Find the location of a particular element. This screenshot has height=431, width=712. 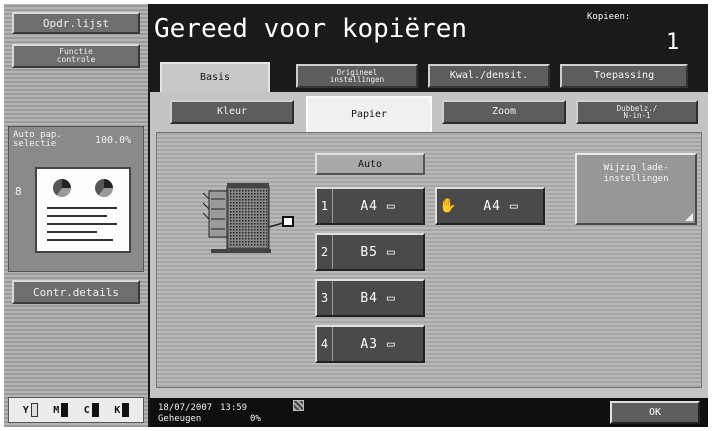

subtab-papier: Papier is located at coordinates (369, 114).